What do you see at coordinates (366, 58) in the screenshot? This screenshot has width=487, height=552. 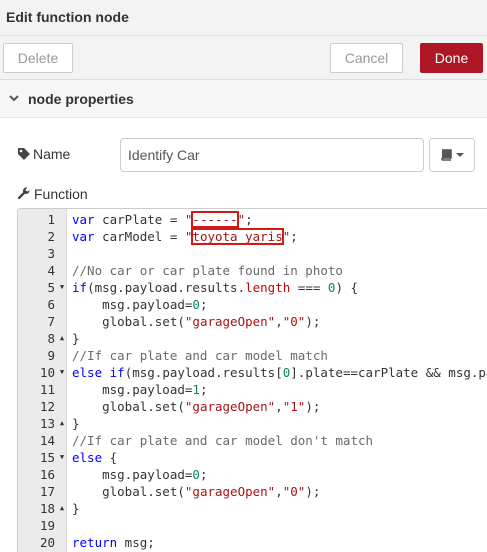 I see `cancel-button: Cancel` at bounding box center [366, 58].